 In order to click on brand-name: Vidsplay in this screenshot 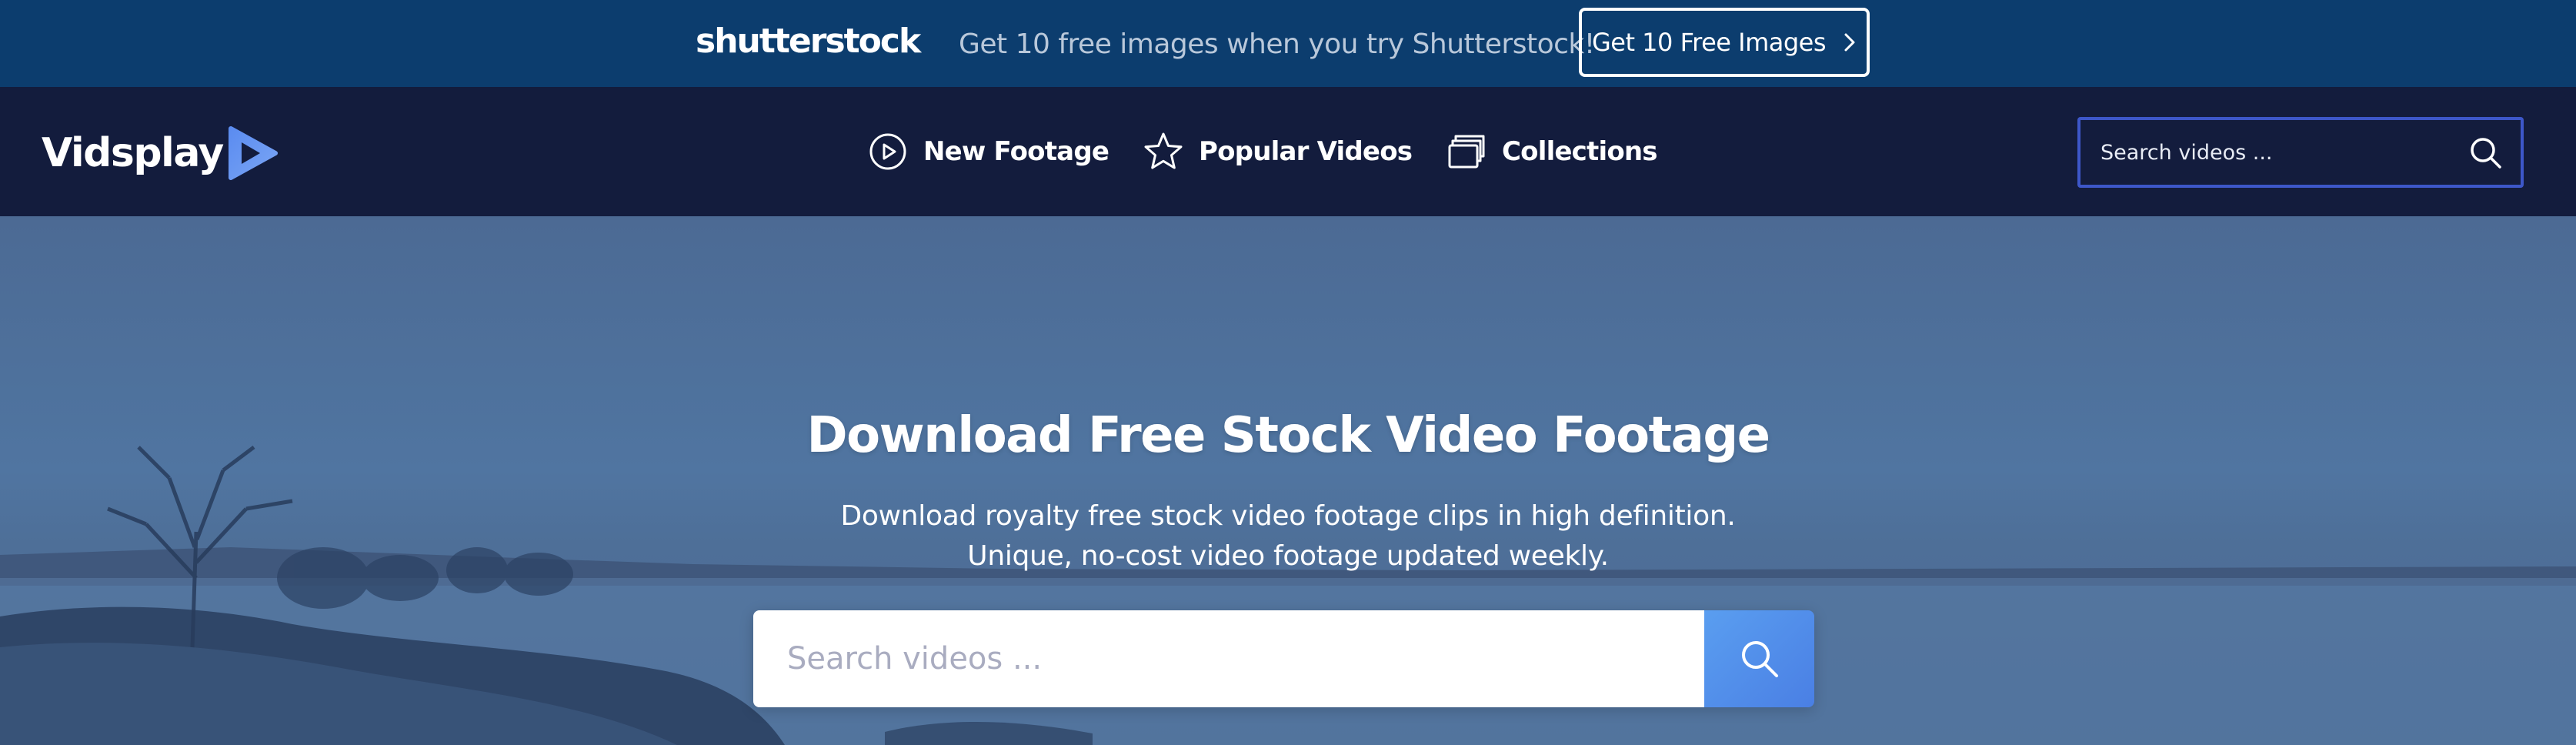, I will do `click(133, 153)`.